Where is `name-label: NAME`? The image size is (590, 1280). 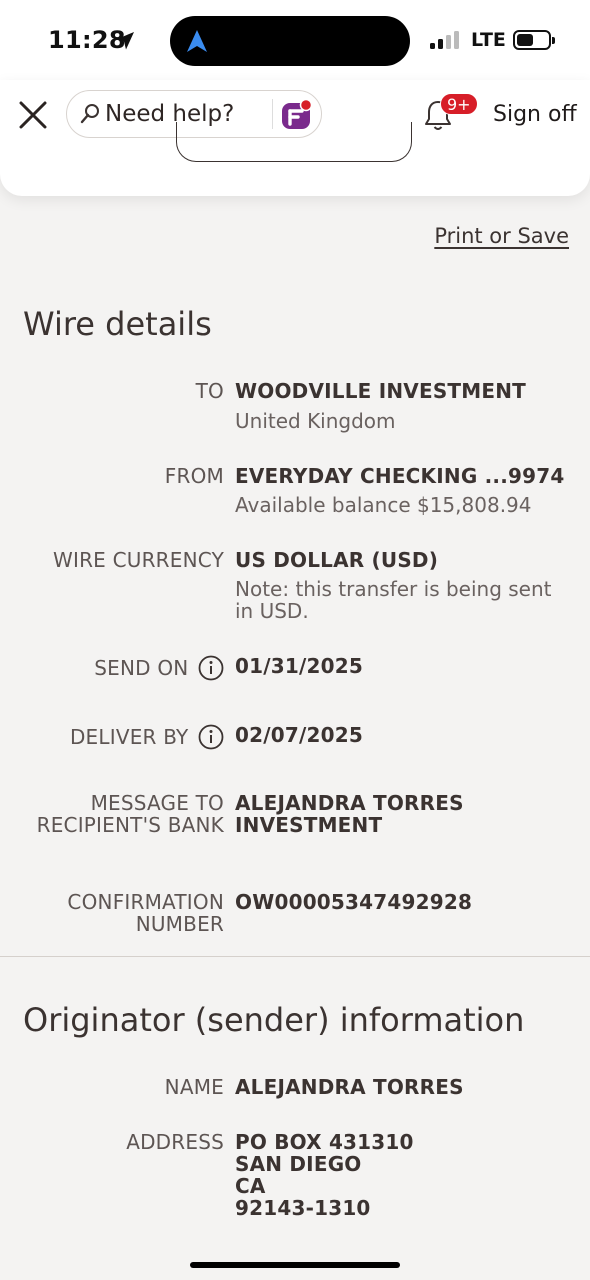 name-label: NAME is located at coordinates (194, 1087).